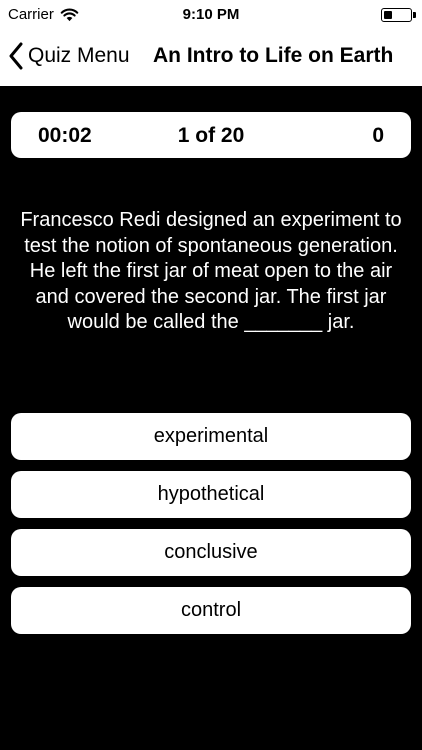 This screenshot has width=422, height=750. I want to click on battery-icon, so click(398, 15).